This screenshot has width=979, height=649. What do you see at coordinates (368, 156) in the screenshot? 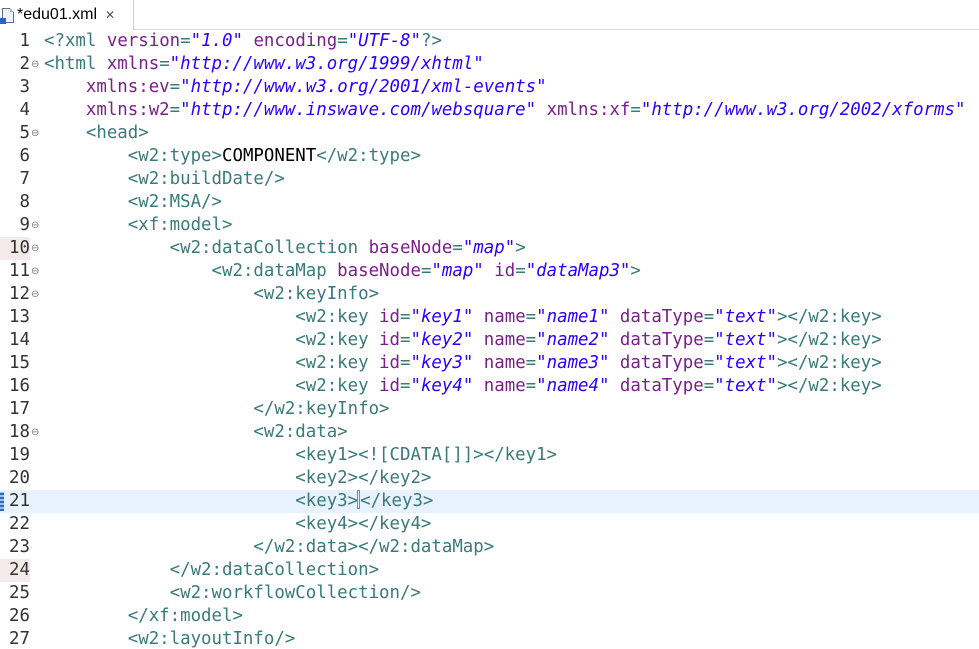
I see `code-token: </w2:type>` at bounding box center [368, 156].